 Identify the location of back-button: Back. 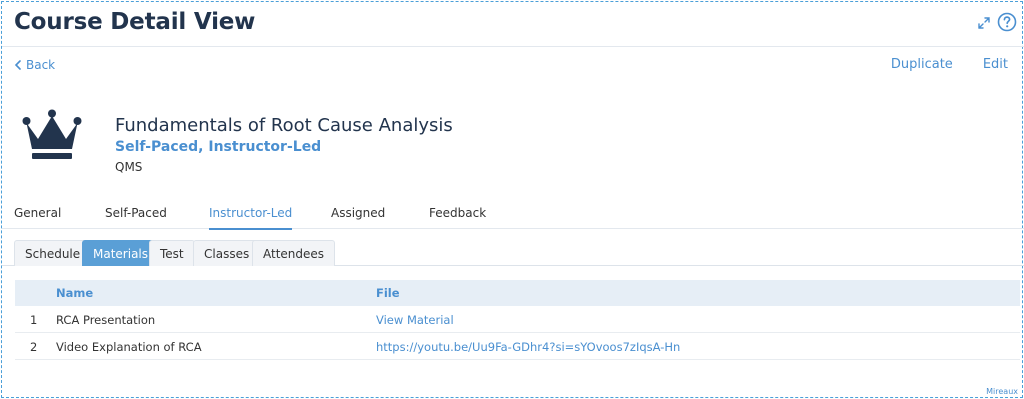
(34, 65).